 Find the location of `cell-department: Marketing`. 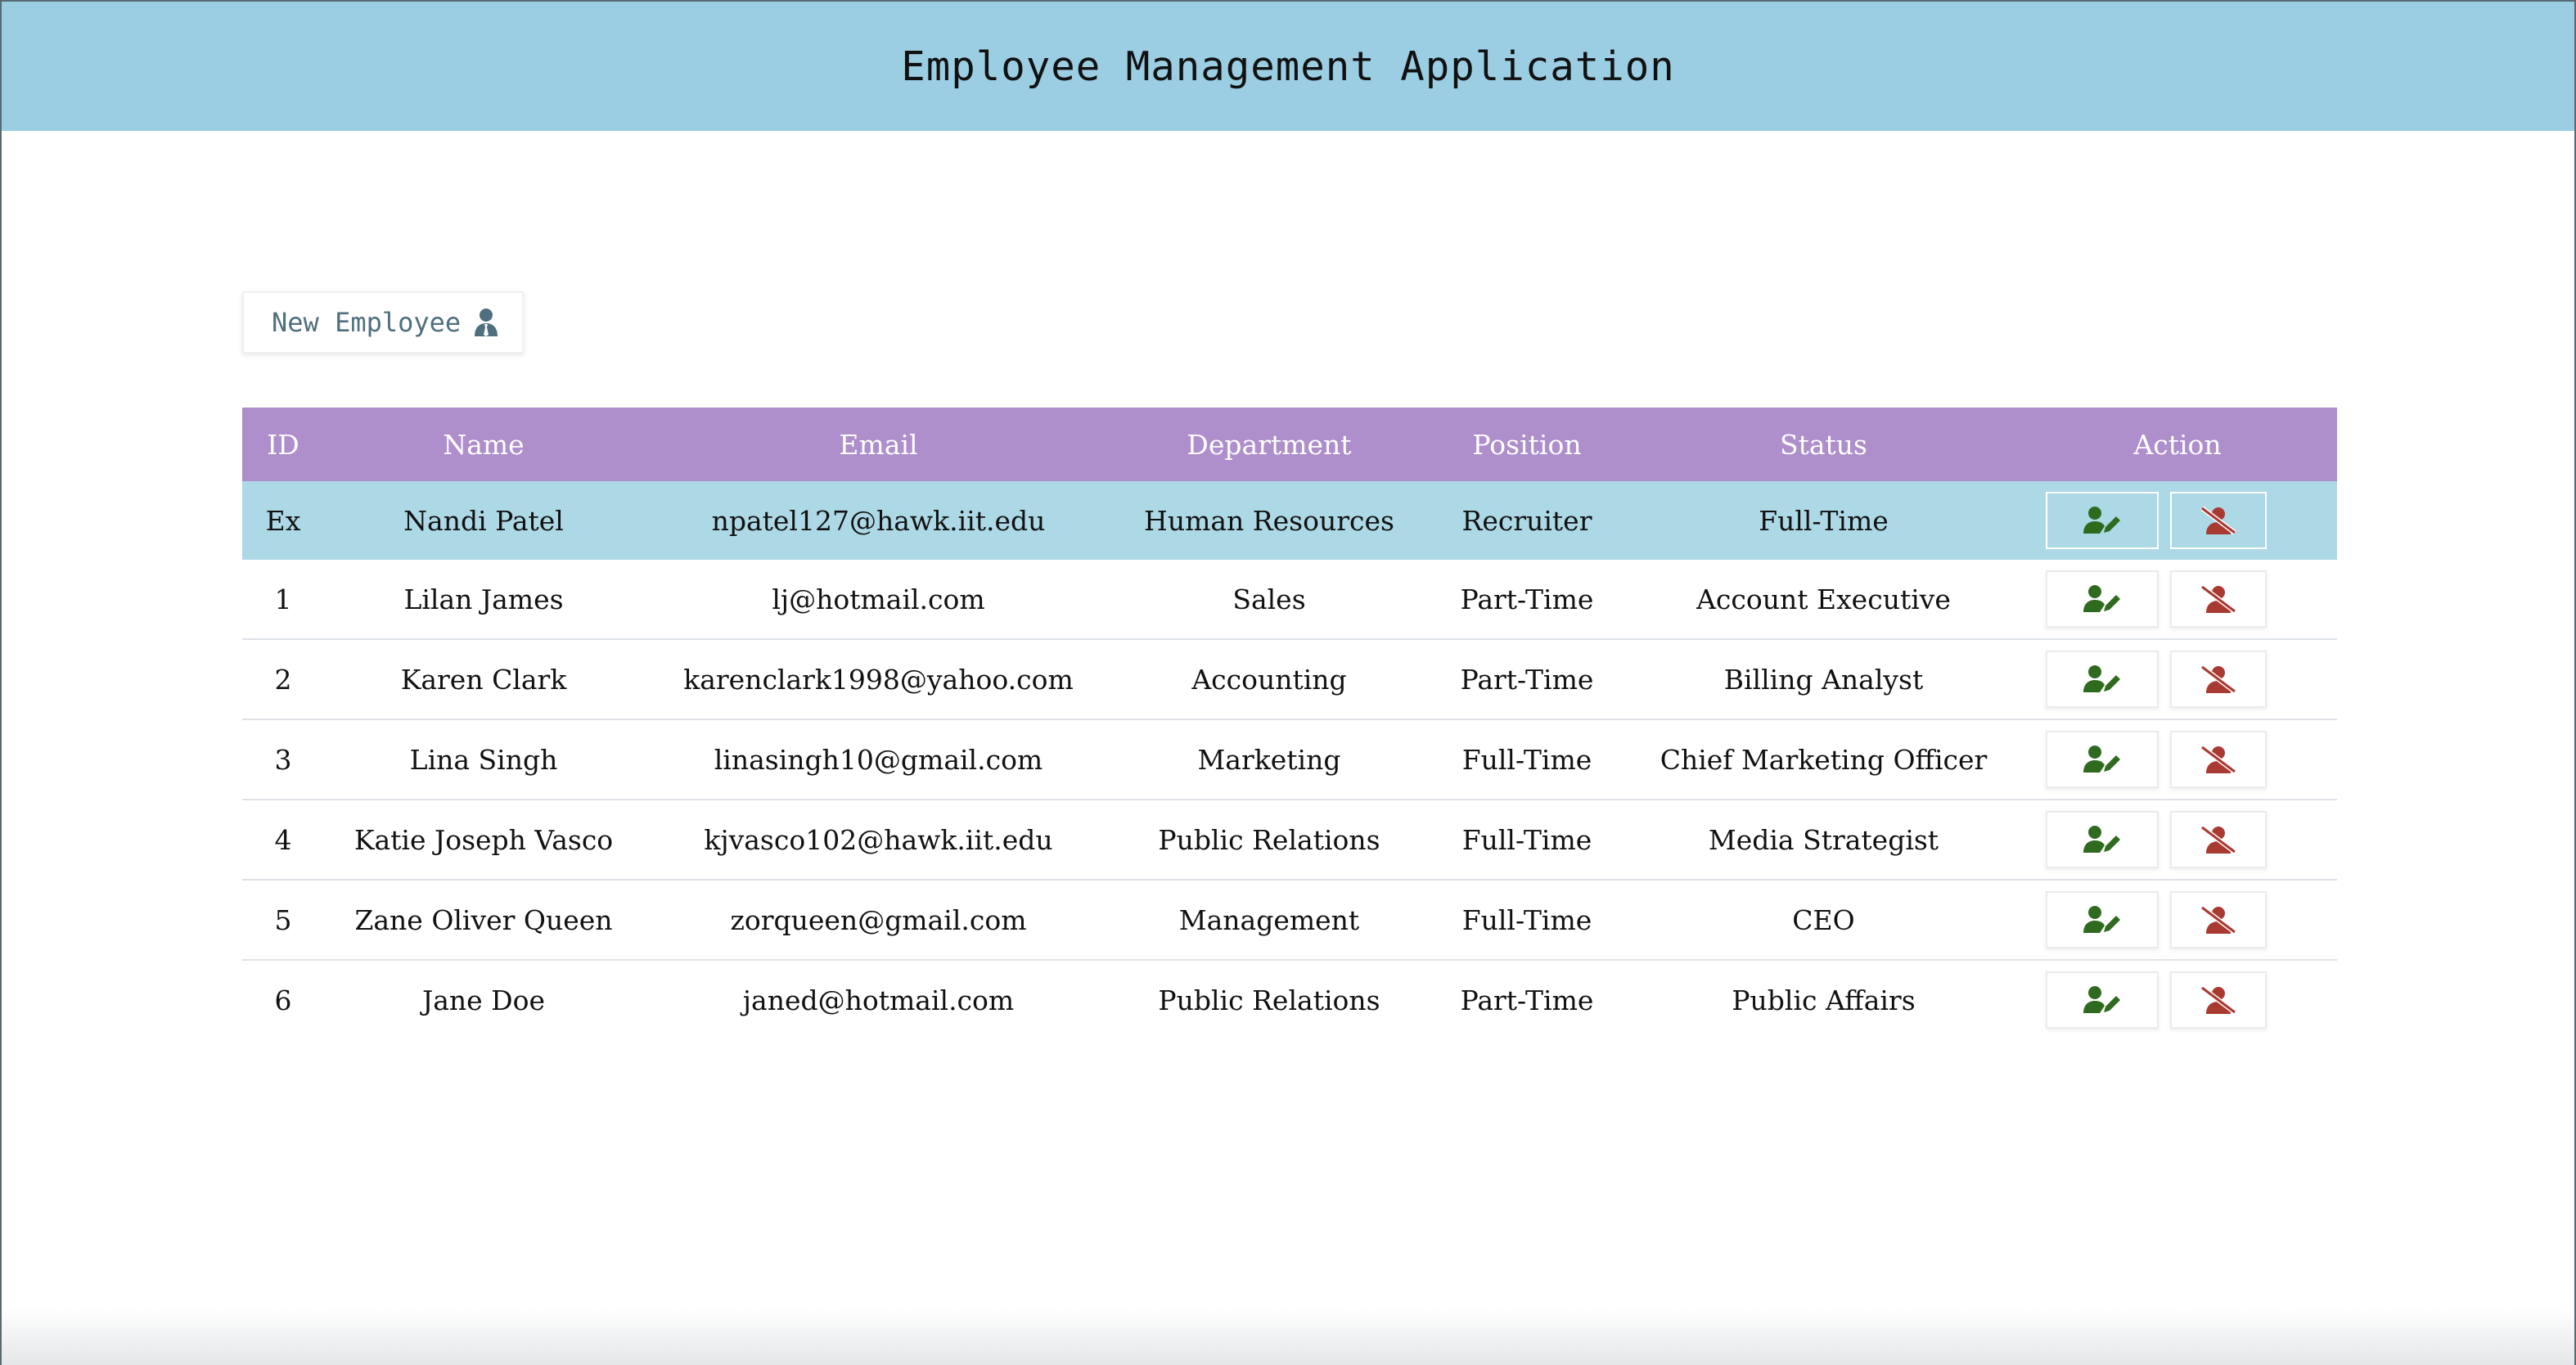

cell-department: Marketing is located at coordinates (1269, 759).